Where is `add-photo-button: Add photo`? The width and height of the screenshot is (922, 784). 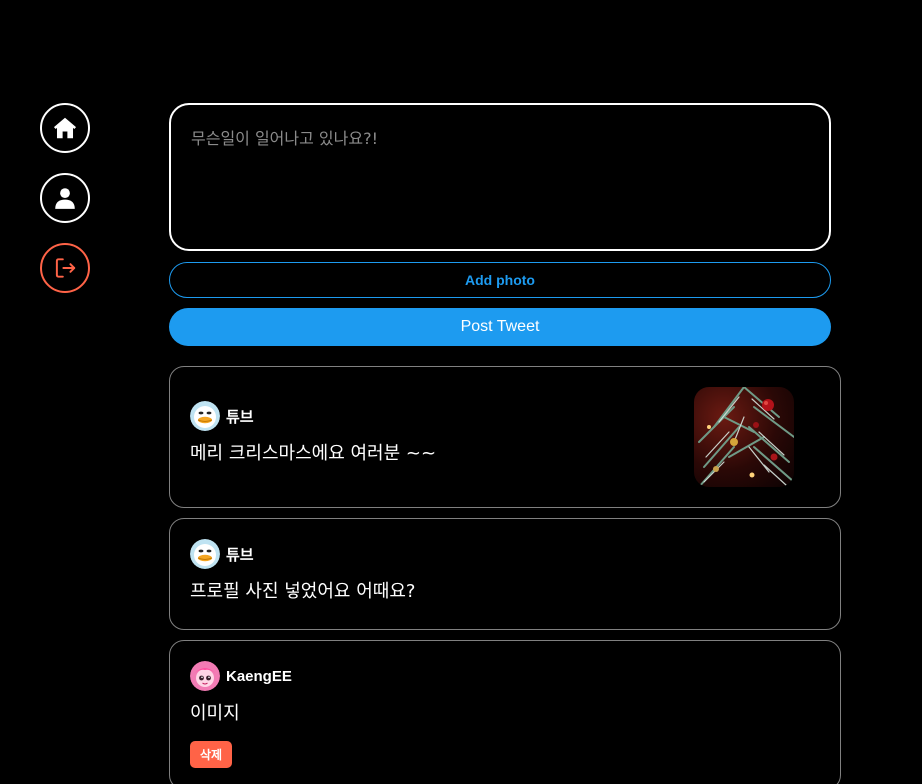 add-photo-button: Add photo is located at coordinates (500, 280).